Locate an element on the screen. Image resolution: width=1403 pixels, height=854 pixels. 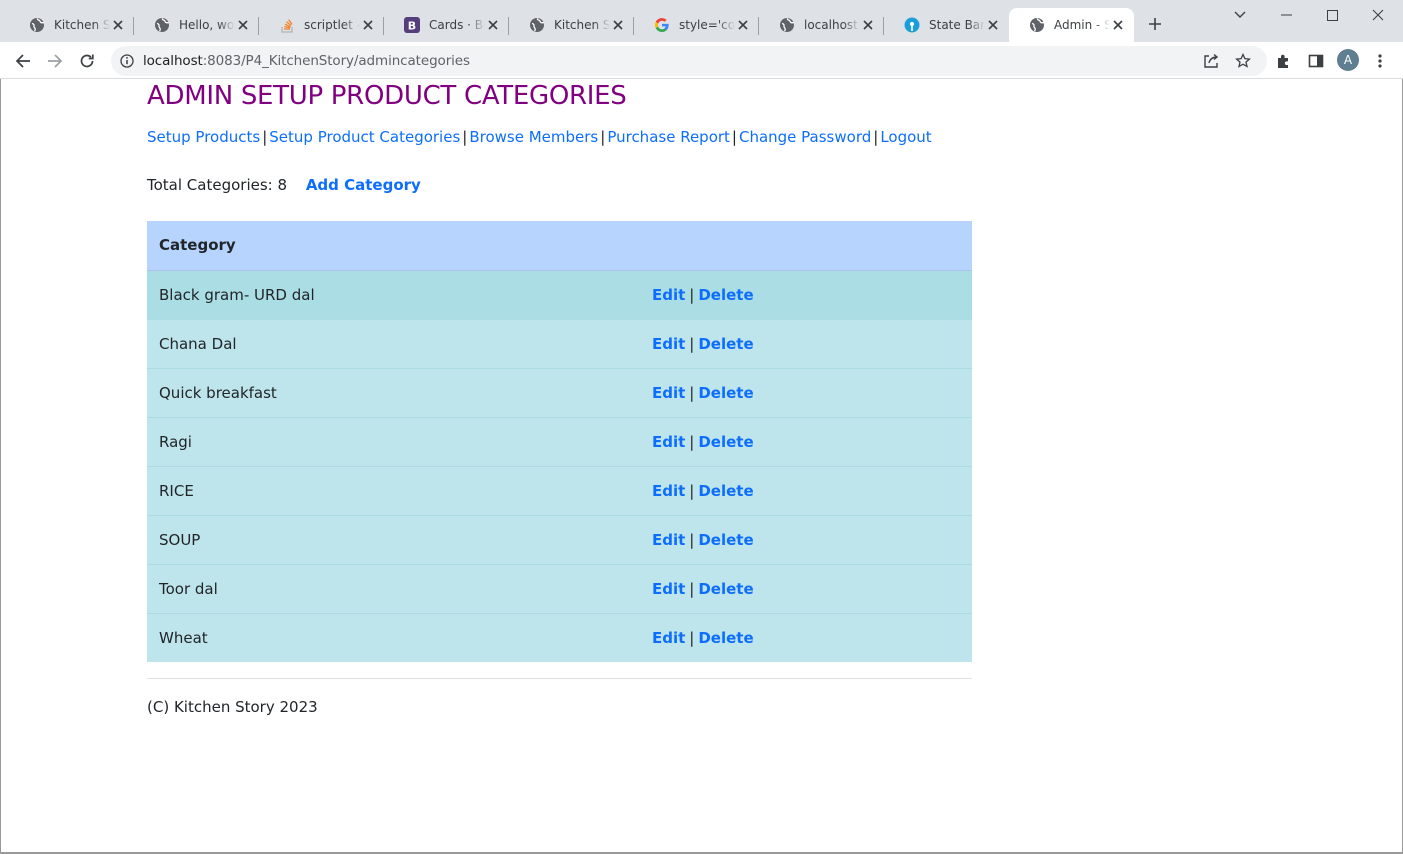
close-icon is located at coordinates (1378, 15).